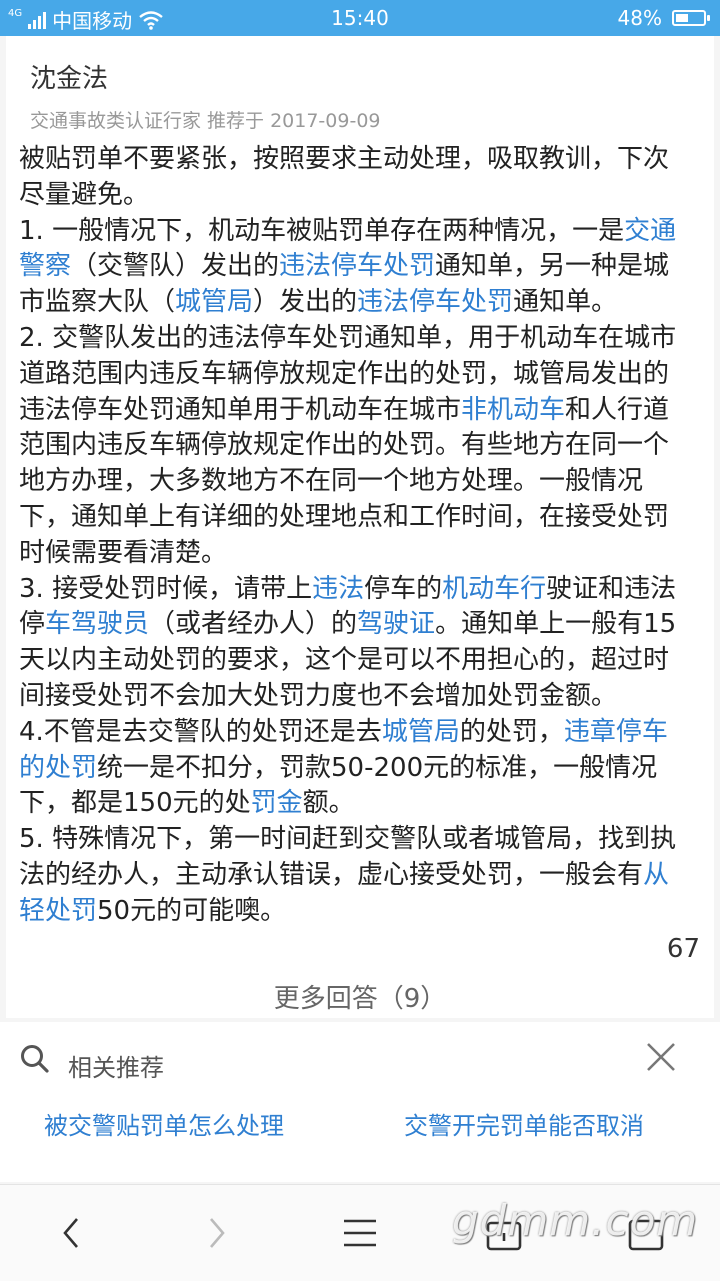 The image size is (720, 1281). What do you see at coordinates (524, 1123) in the screenshot?
I see `related-link: 交警开完罚单能否取消` at bounding box center [524, 1123].